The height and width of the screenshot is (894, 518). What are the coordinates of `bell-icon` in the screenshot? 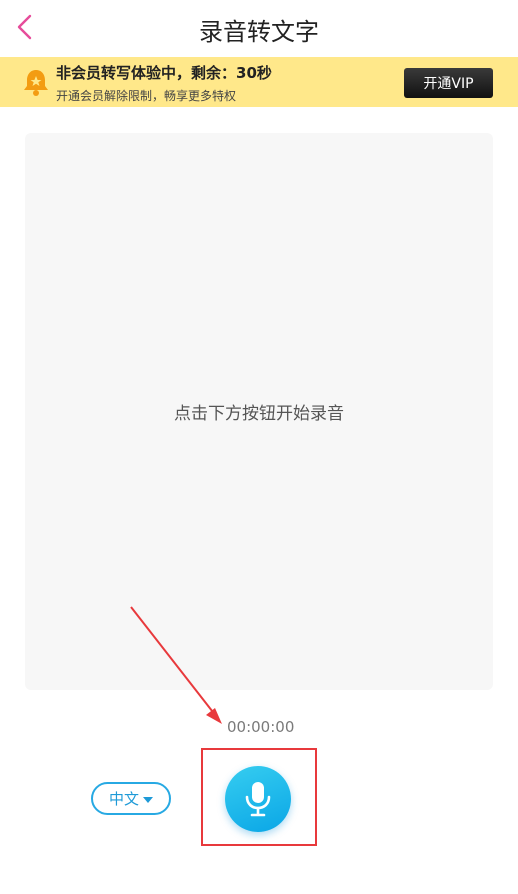 It's located at (36, 83).